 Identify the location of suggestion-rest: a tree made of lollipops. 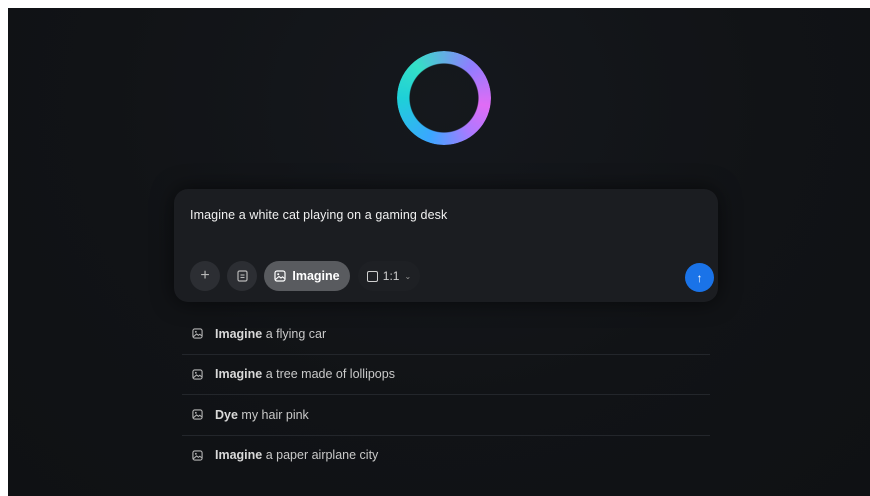
(328, 374).